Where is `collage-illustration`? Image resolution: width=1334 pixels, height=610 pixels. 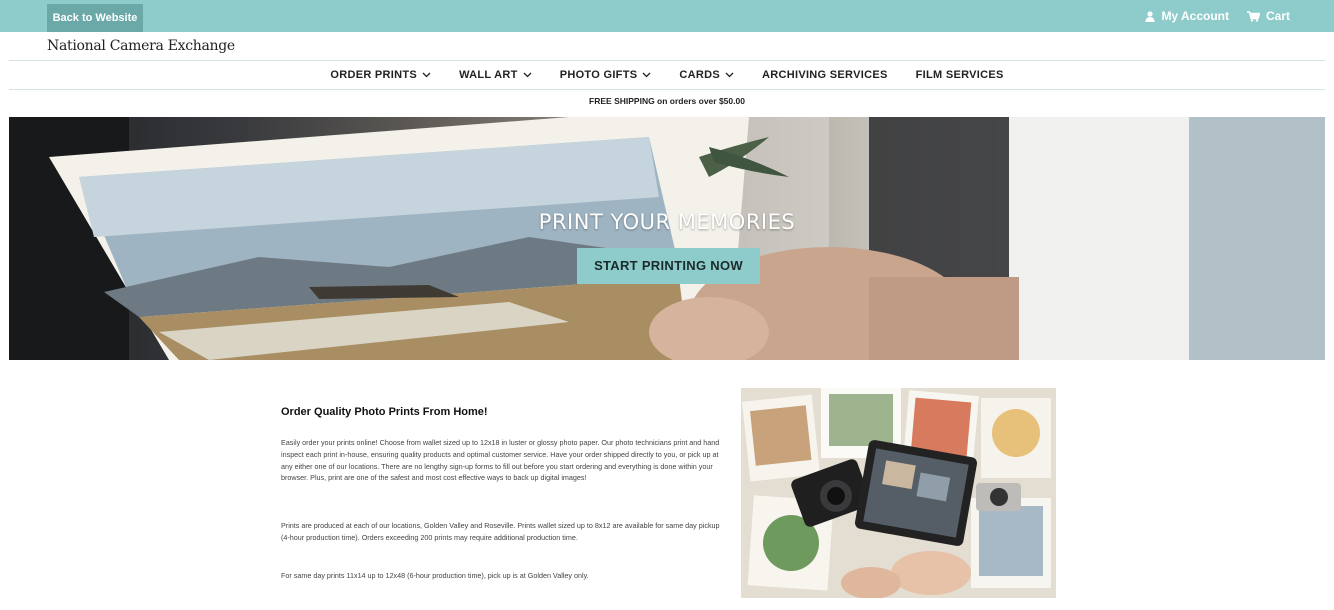 collage-illustration is located at coordinates (898, 493).